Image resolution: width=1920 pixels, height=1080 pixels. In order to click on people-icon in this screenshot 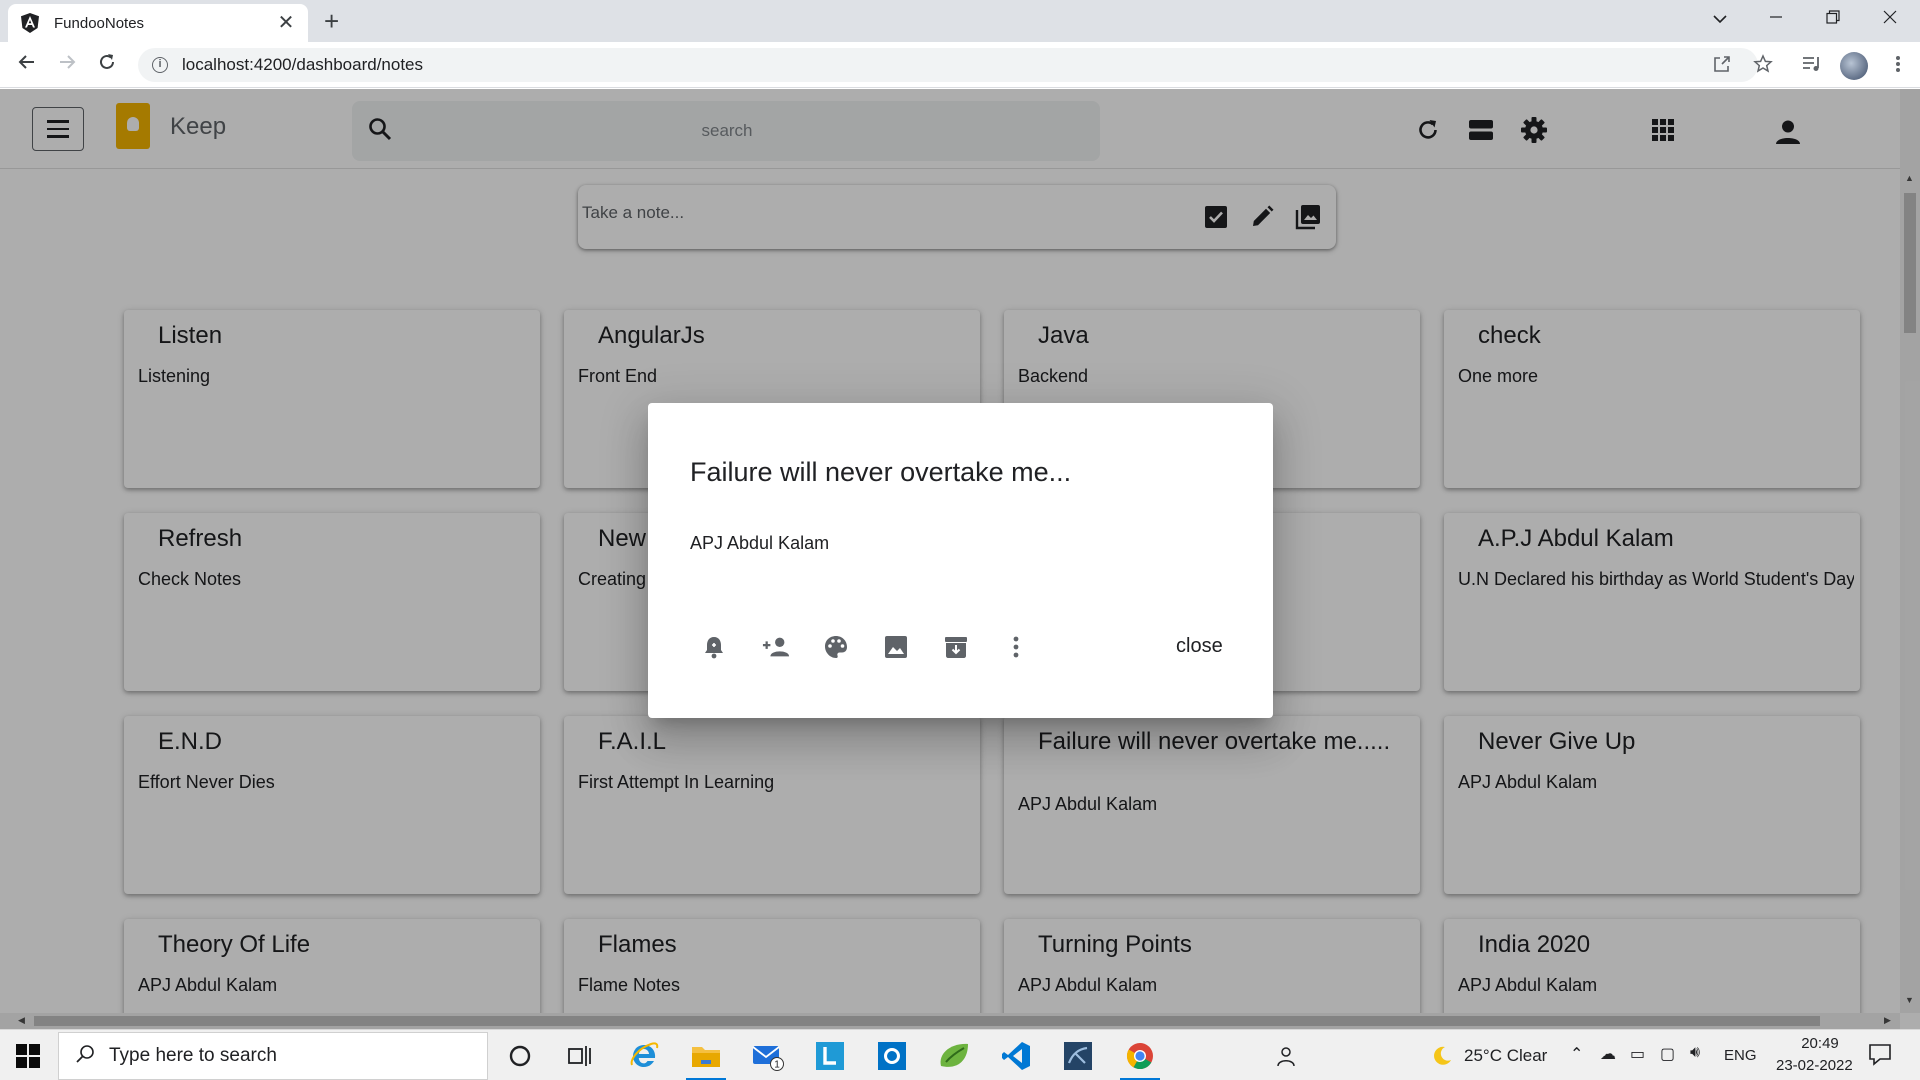, I will do `click(1286, 1056)`.